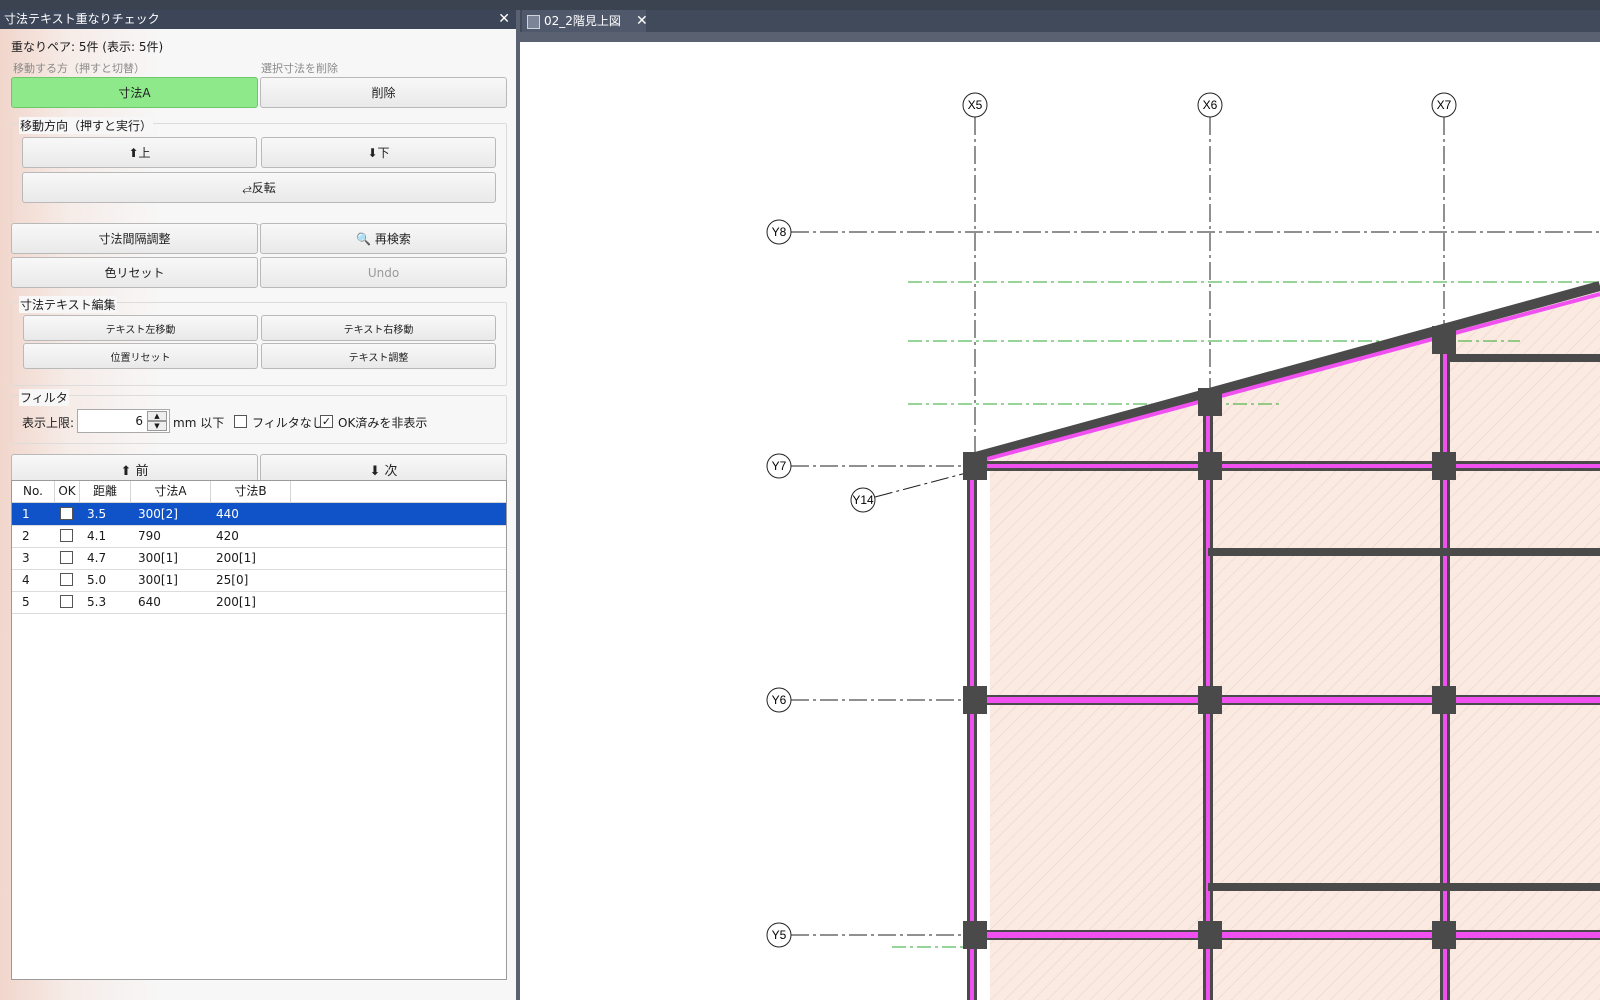 This screenshot has width=1600, height=1000. Describe the element at coordinates (97, 514) in the screenshot. I see `row-distance: 3.5` at that location.